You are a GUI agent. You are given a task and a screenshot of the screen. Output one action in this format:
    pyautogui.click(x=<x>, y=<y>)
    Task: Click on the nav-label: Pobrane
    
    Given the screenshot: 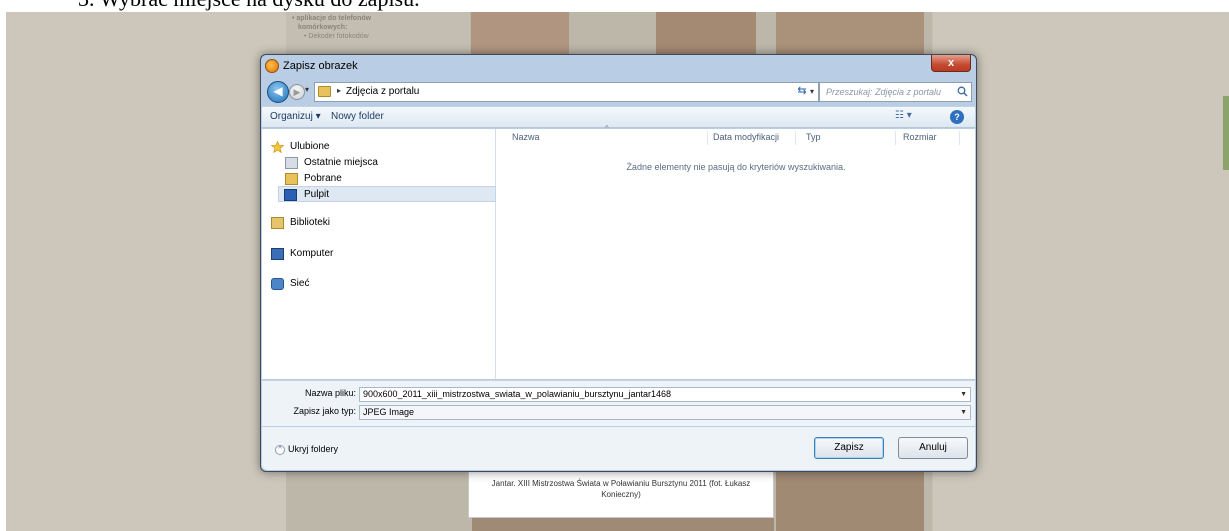 What is the action you would take?
    pyautogui.click(x=323, y=178)
    